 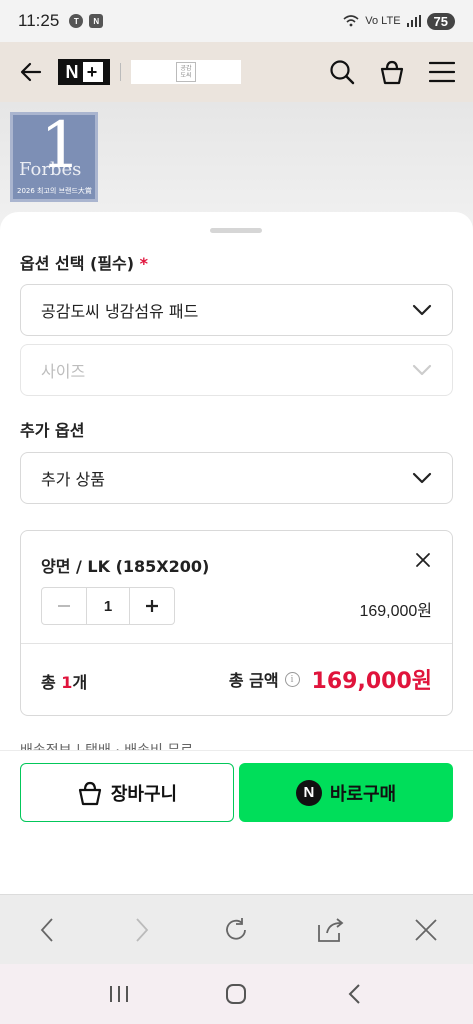 I want to click on increase-quantity-button, so click(x=152, y=606).